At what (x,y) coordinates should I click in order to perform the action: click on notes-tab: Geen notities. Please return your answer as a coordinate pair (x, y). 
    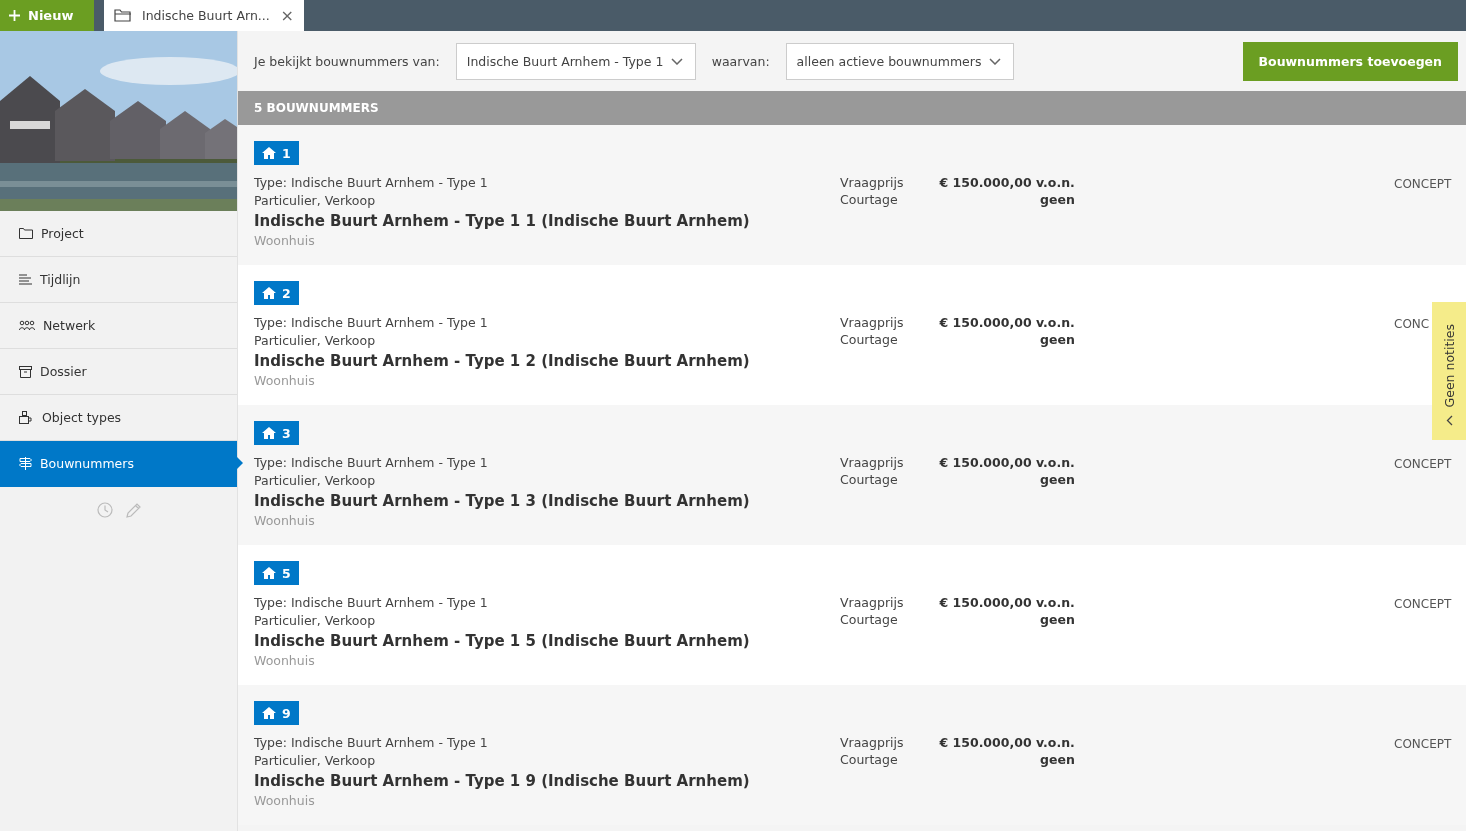
    Looking at the image, I should click on (1449, 371).